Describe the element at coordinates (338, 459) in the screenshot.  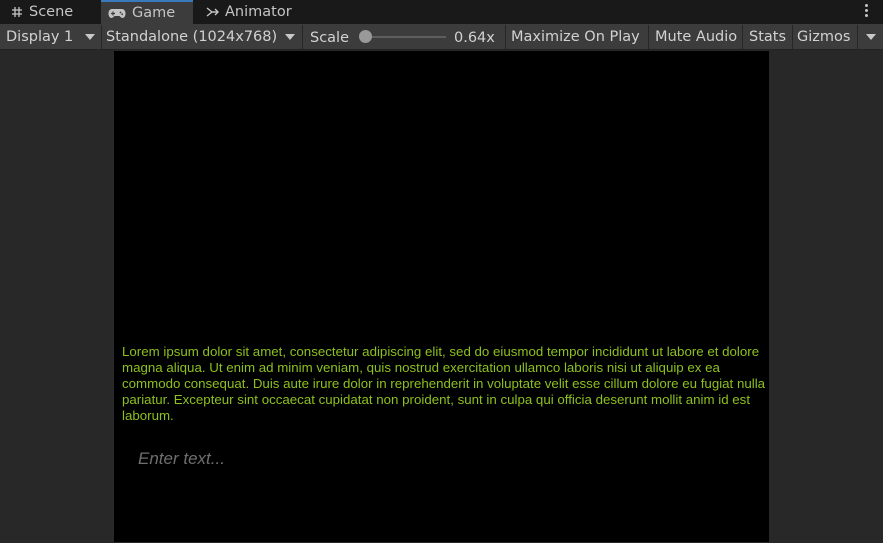
I see `text-input-field` at that location.